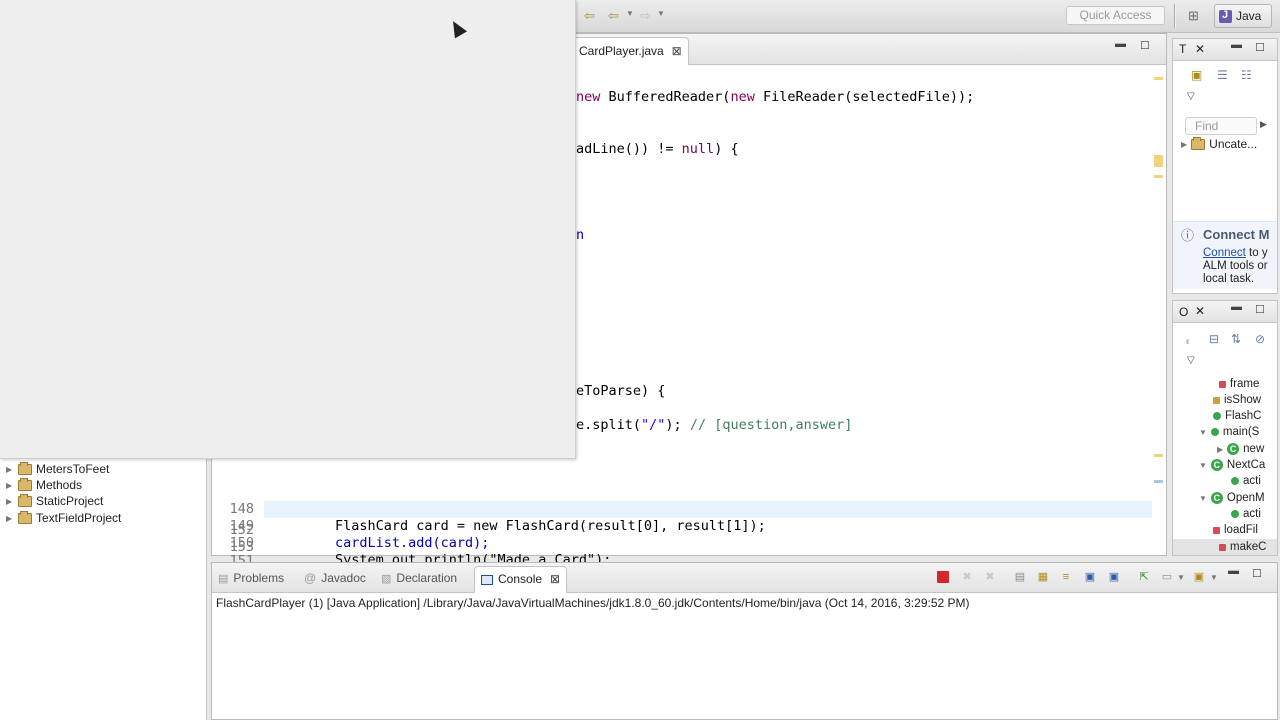  What do you see at coordinates (1114, 577) in the screenshot?
I see `show-on-stderr-icon: ▣` at bounding box center [1114, 577].